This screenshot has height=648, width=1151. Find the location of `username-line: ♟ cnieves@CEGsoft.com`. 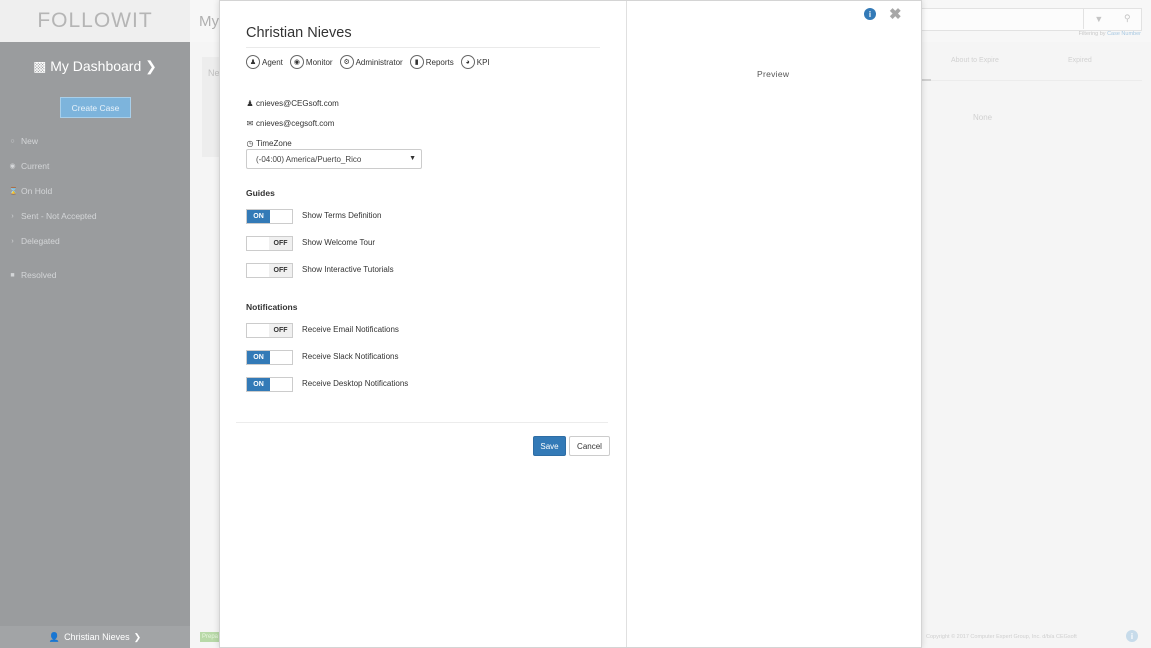

username-line: ♟ cnieves@CEGsoft.com is located at coordinates (292, 103).